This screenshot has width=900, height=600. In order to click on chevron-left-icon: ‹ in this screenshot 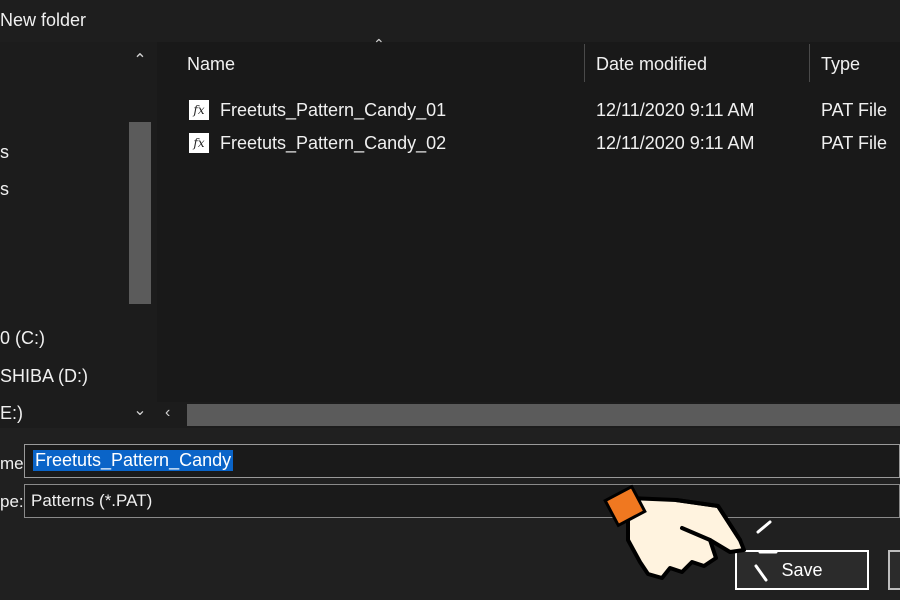, I will do `click(167, 413)`.